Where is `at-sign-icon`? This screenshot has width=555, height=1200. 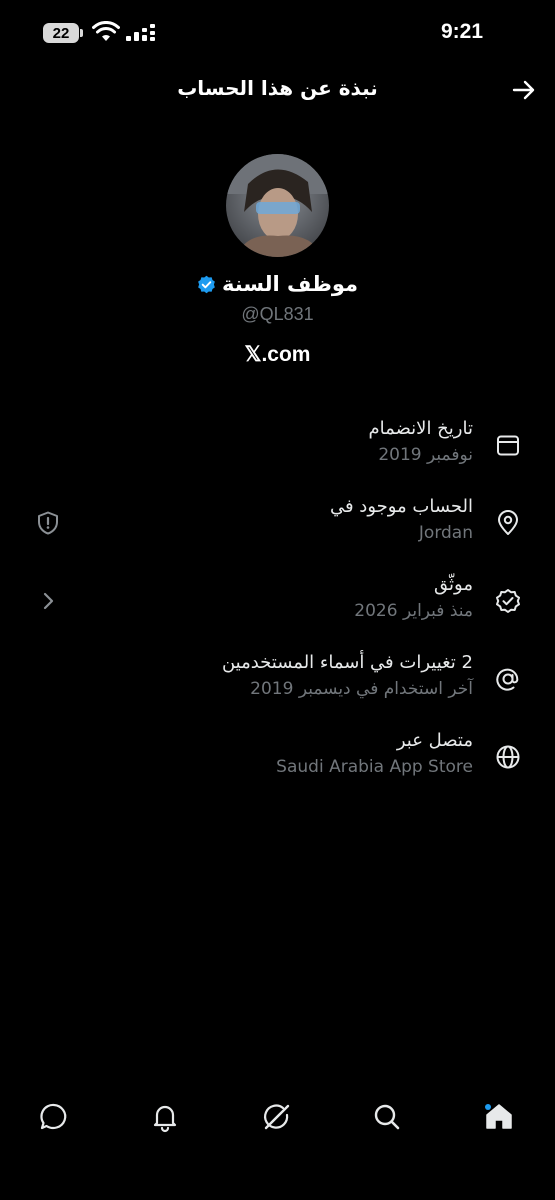
at-sign-icon is located at coordinates (507, 679).